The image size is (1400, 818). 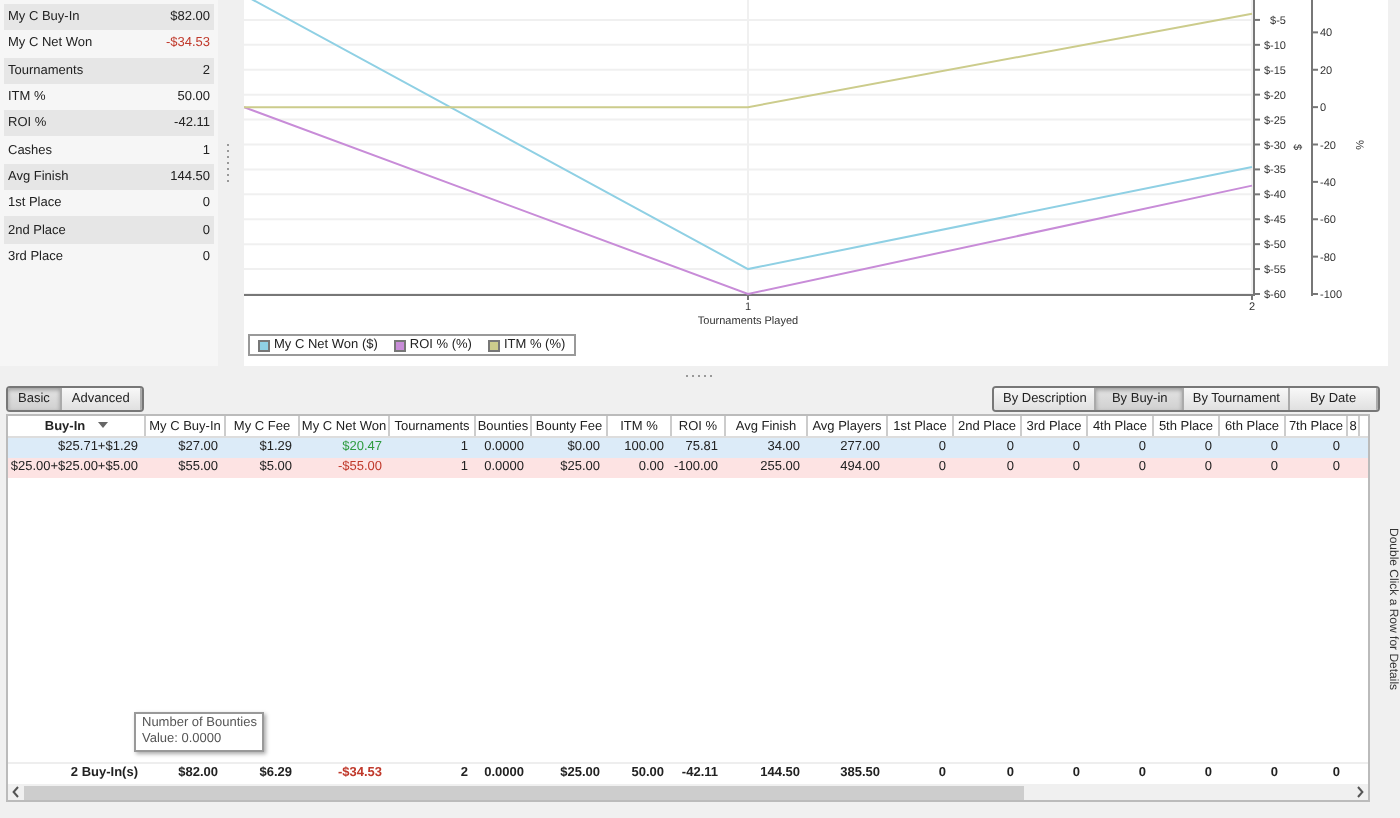 What do you see at coordinates (688, 792) in the screenshot?
I see `horizontal-scrollbar` at bounding box center [688, 792].